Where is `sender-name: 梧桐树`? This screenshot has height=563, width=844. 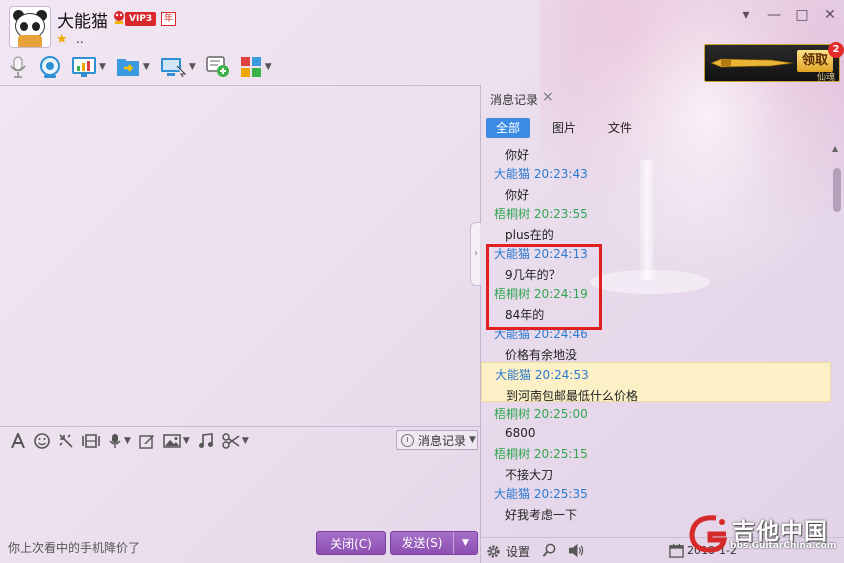
sender-name: 梧桐树 is located at coordinates (512, 294).